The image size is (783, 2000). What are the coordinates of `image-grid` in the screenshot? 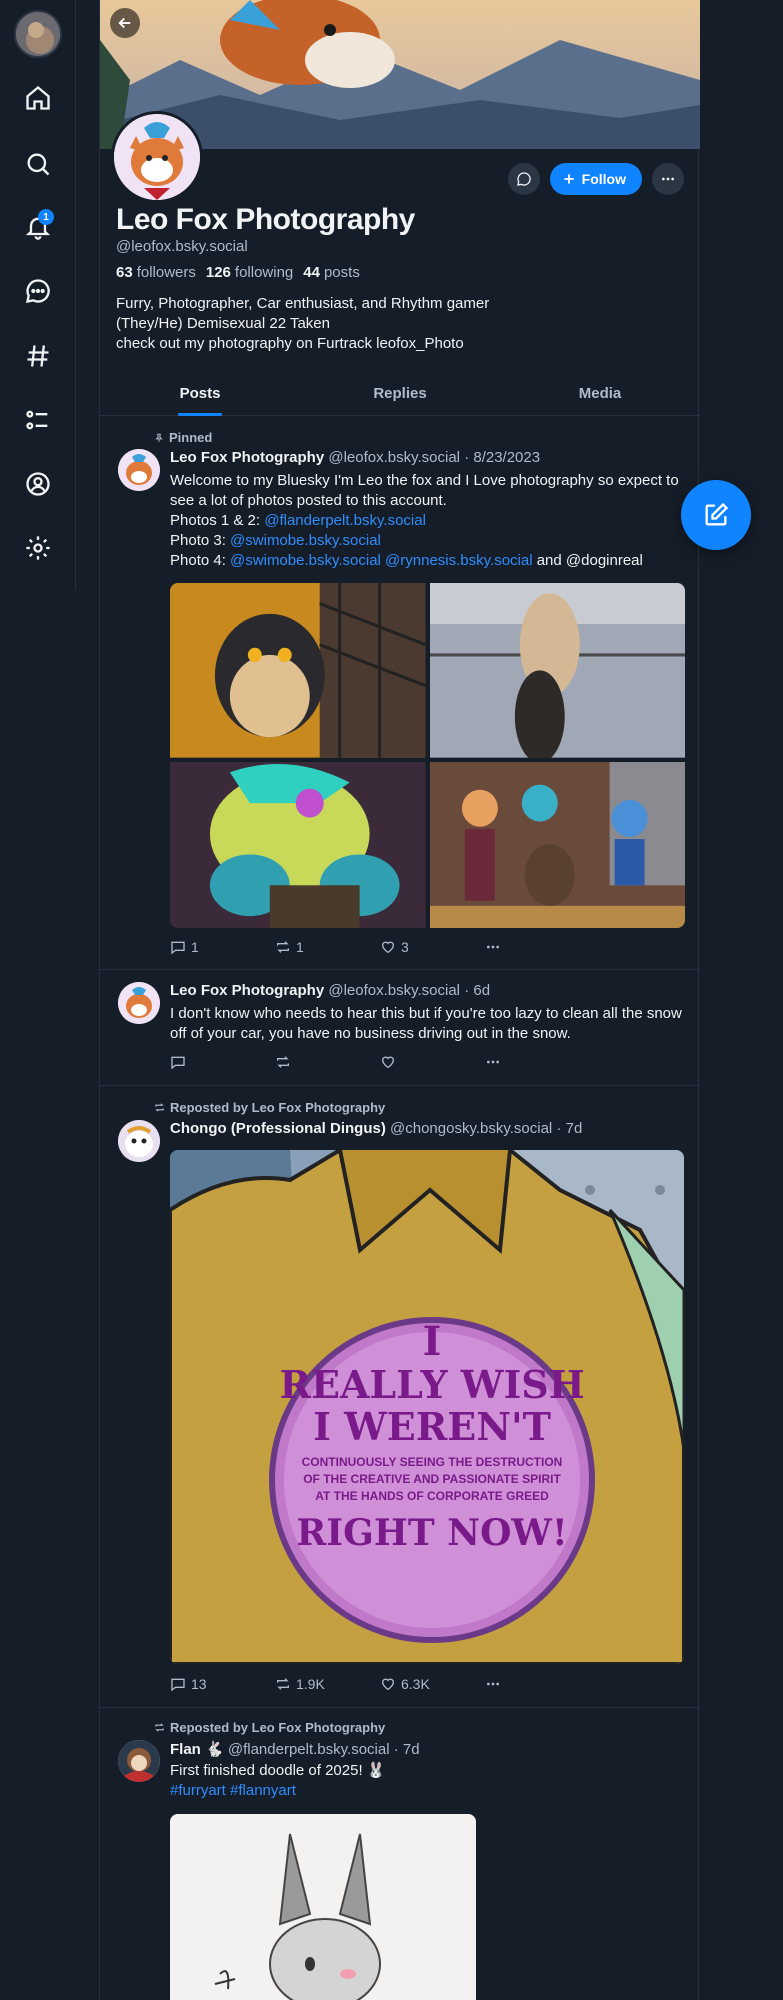 It's located at (427, 755).